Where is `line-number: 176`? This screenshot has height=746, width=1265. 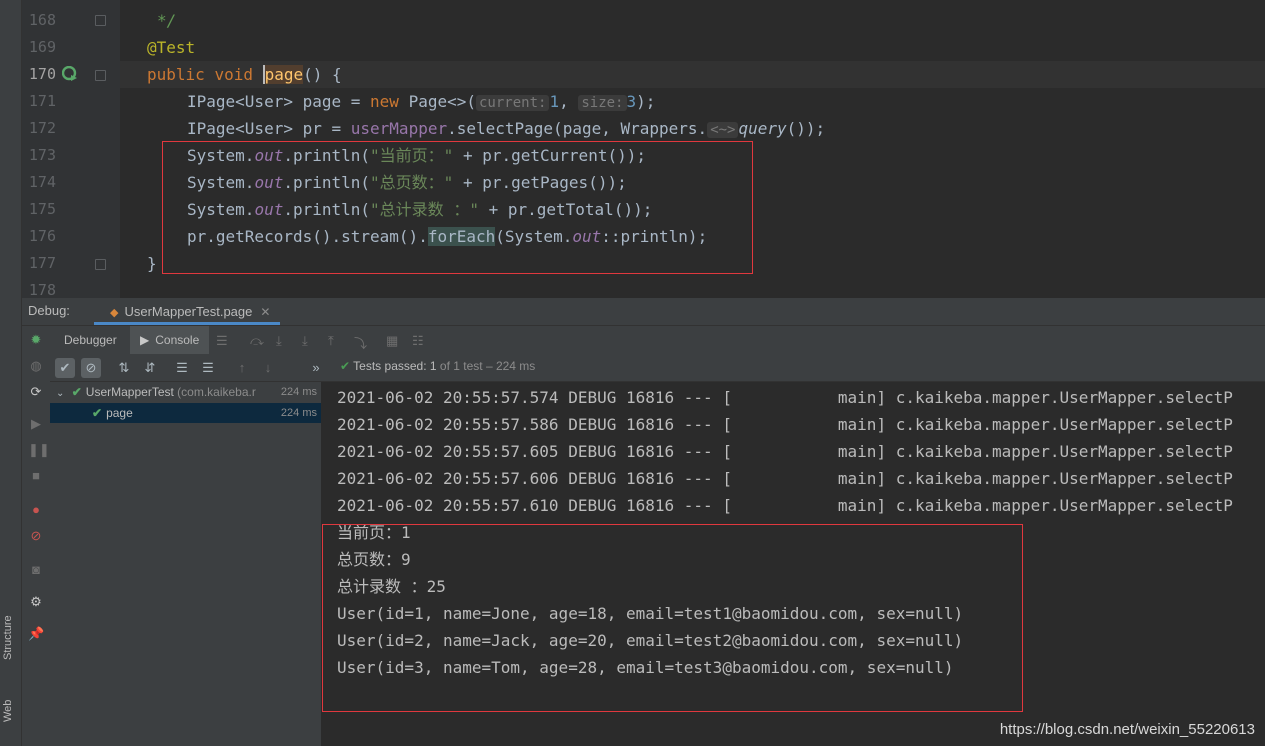
line-number: 176 is located at coordinates (42, 236).